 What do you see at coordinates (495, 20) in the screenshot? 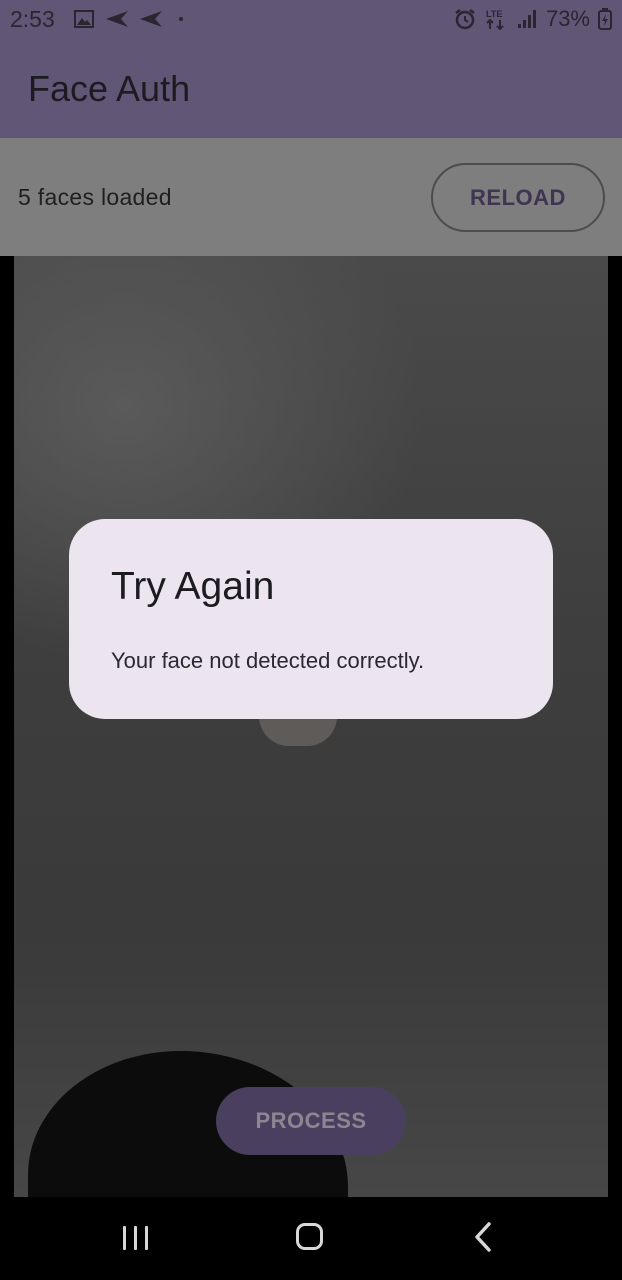
I see `lte-icon: LTE` at bounding box center [495, 20].